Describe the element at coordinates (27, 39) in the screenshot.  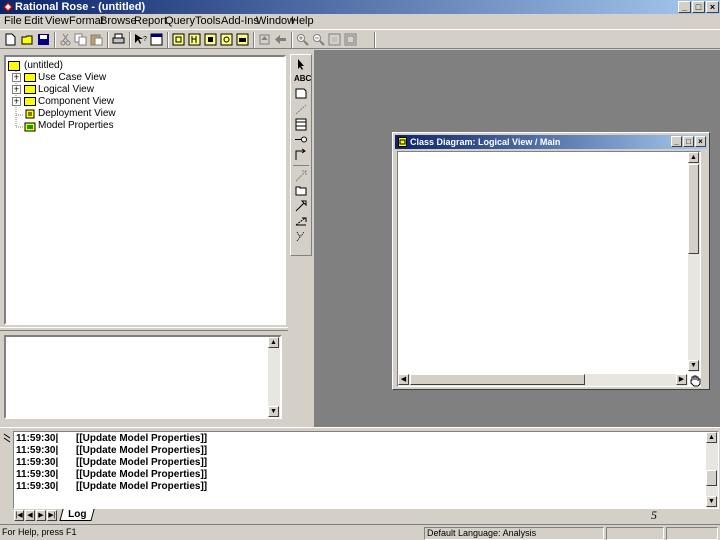
I see `open-folder-icon` at that location.